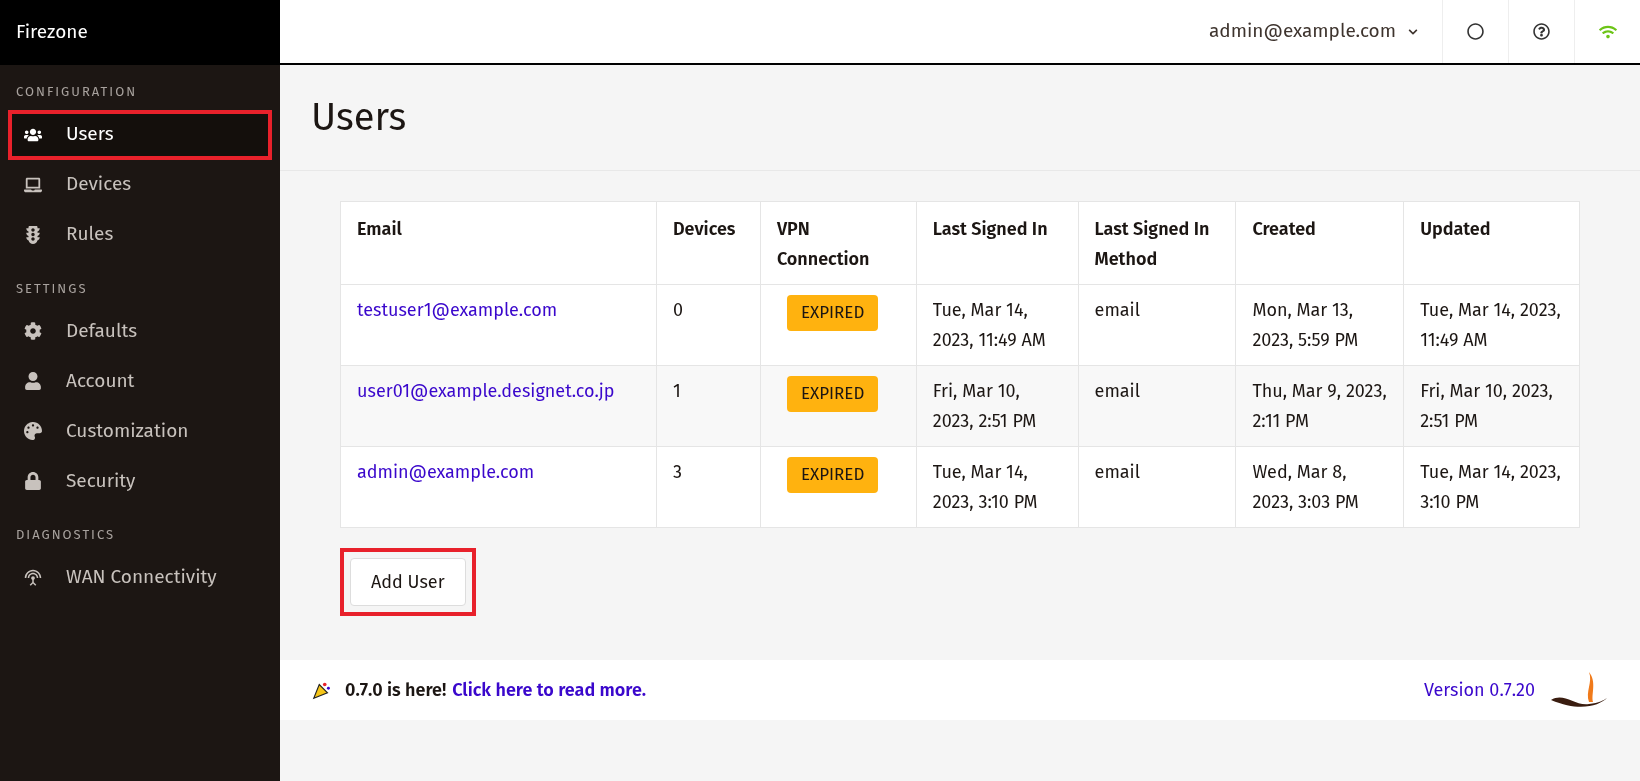 This screenshot has height=781, width=1640. Describe the element at coordinates (549, 690) in the screenshot. I see `read-more-link: Click here to read more.` at that location.